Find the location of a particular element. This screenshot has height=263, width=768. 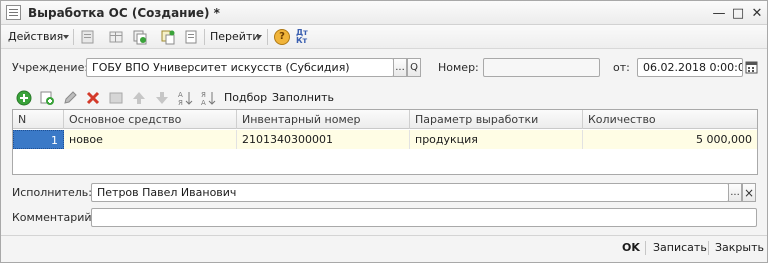

end-edit-icon is located at coordinates (116, 98).